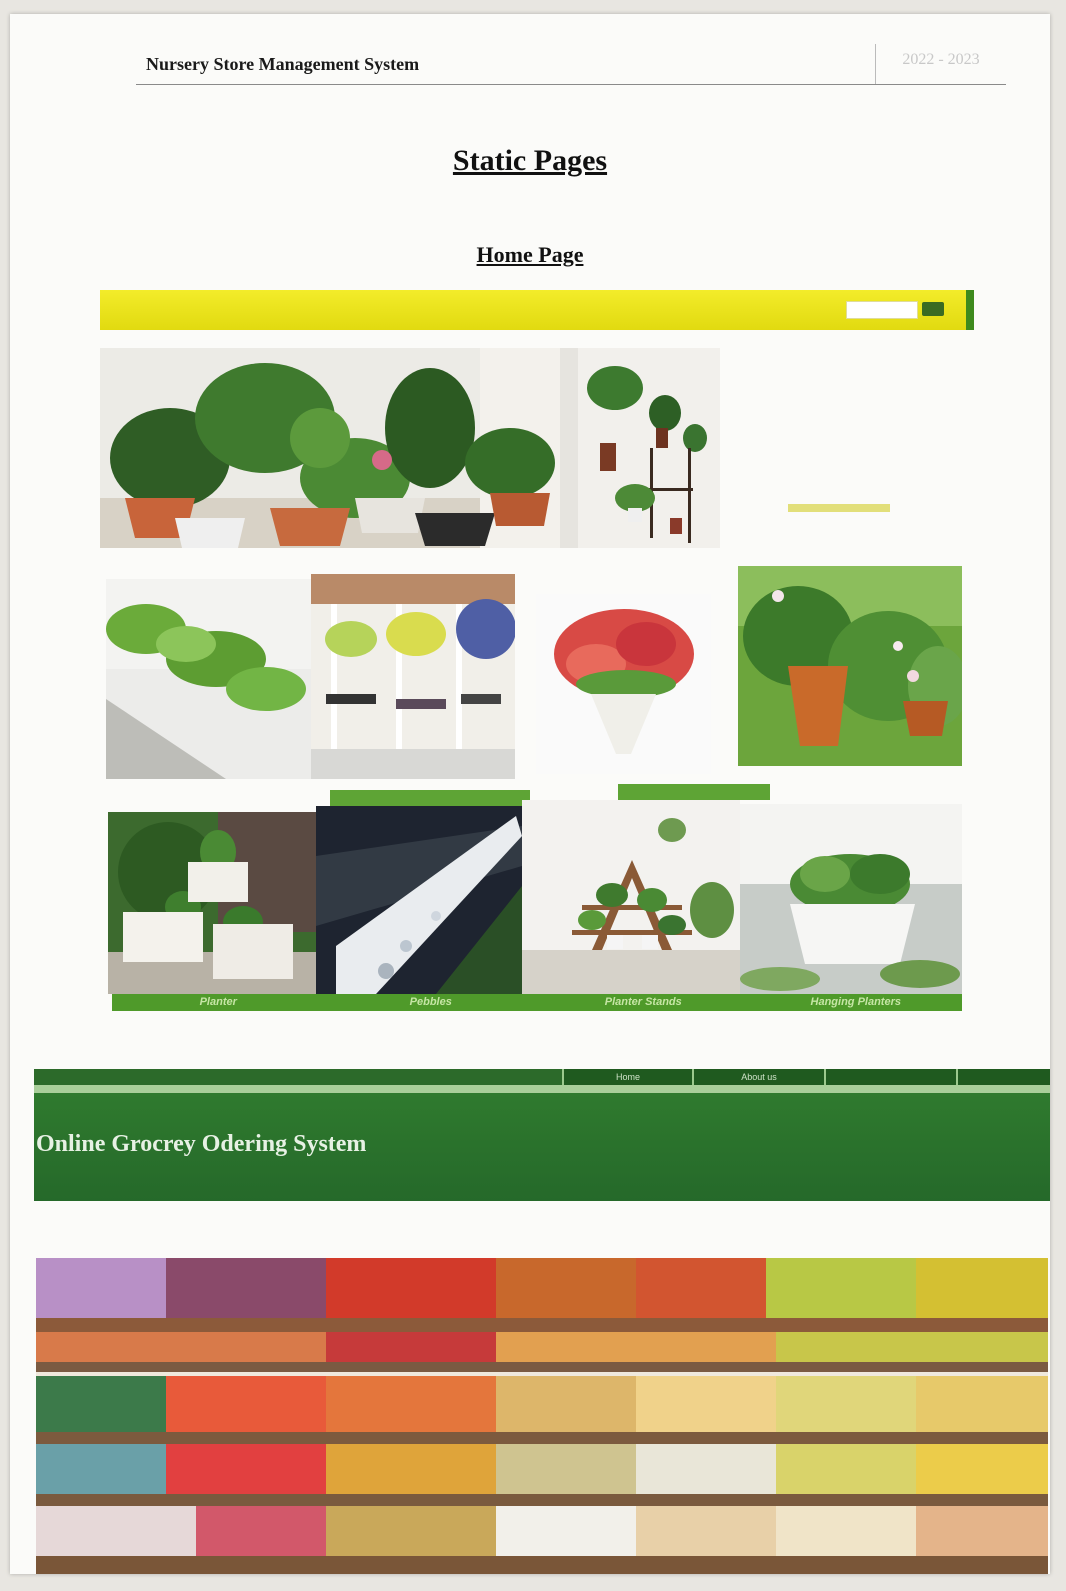  Describe the element at coordinates (542, 1147) in the screenshot. I see `grocery-banner: Online Grocrey Odering System` at that location.